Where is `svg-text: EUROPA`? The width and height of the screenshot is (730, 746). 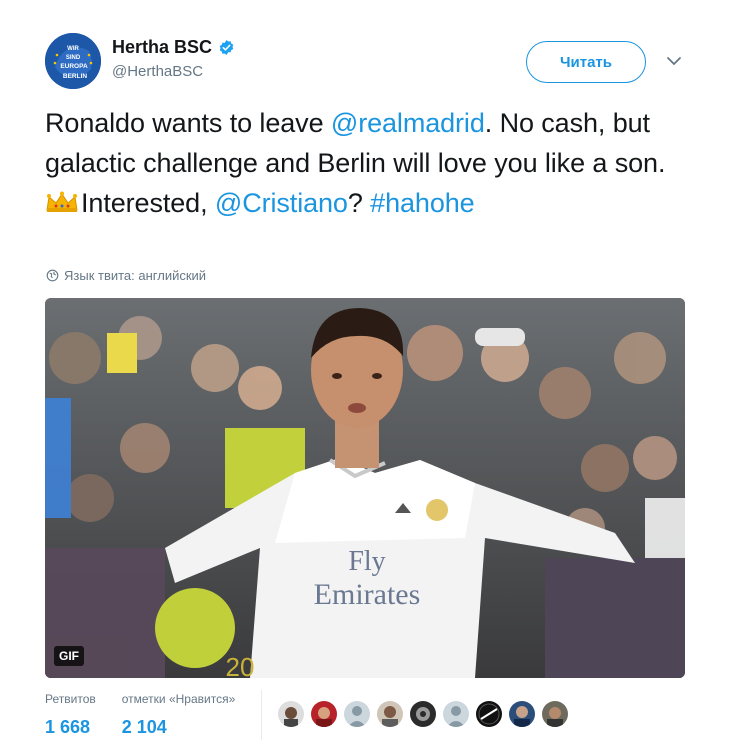
svg-text: EUROPA is located at coordinates (74, 66).